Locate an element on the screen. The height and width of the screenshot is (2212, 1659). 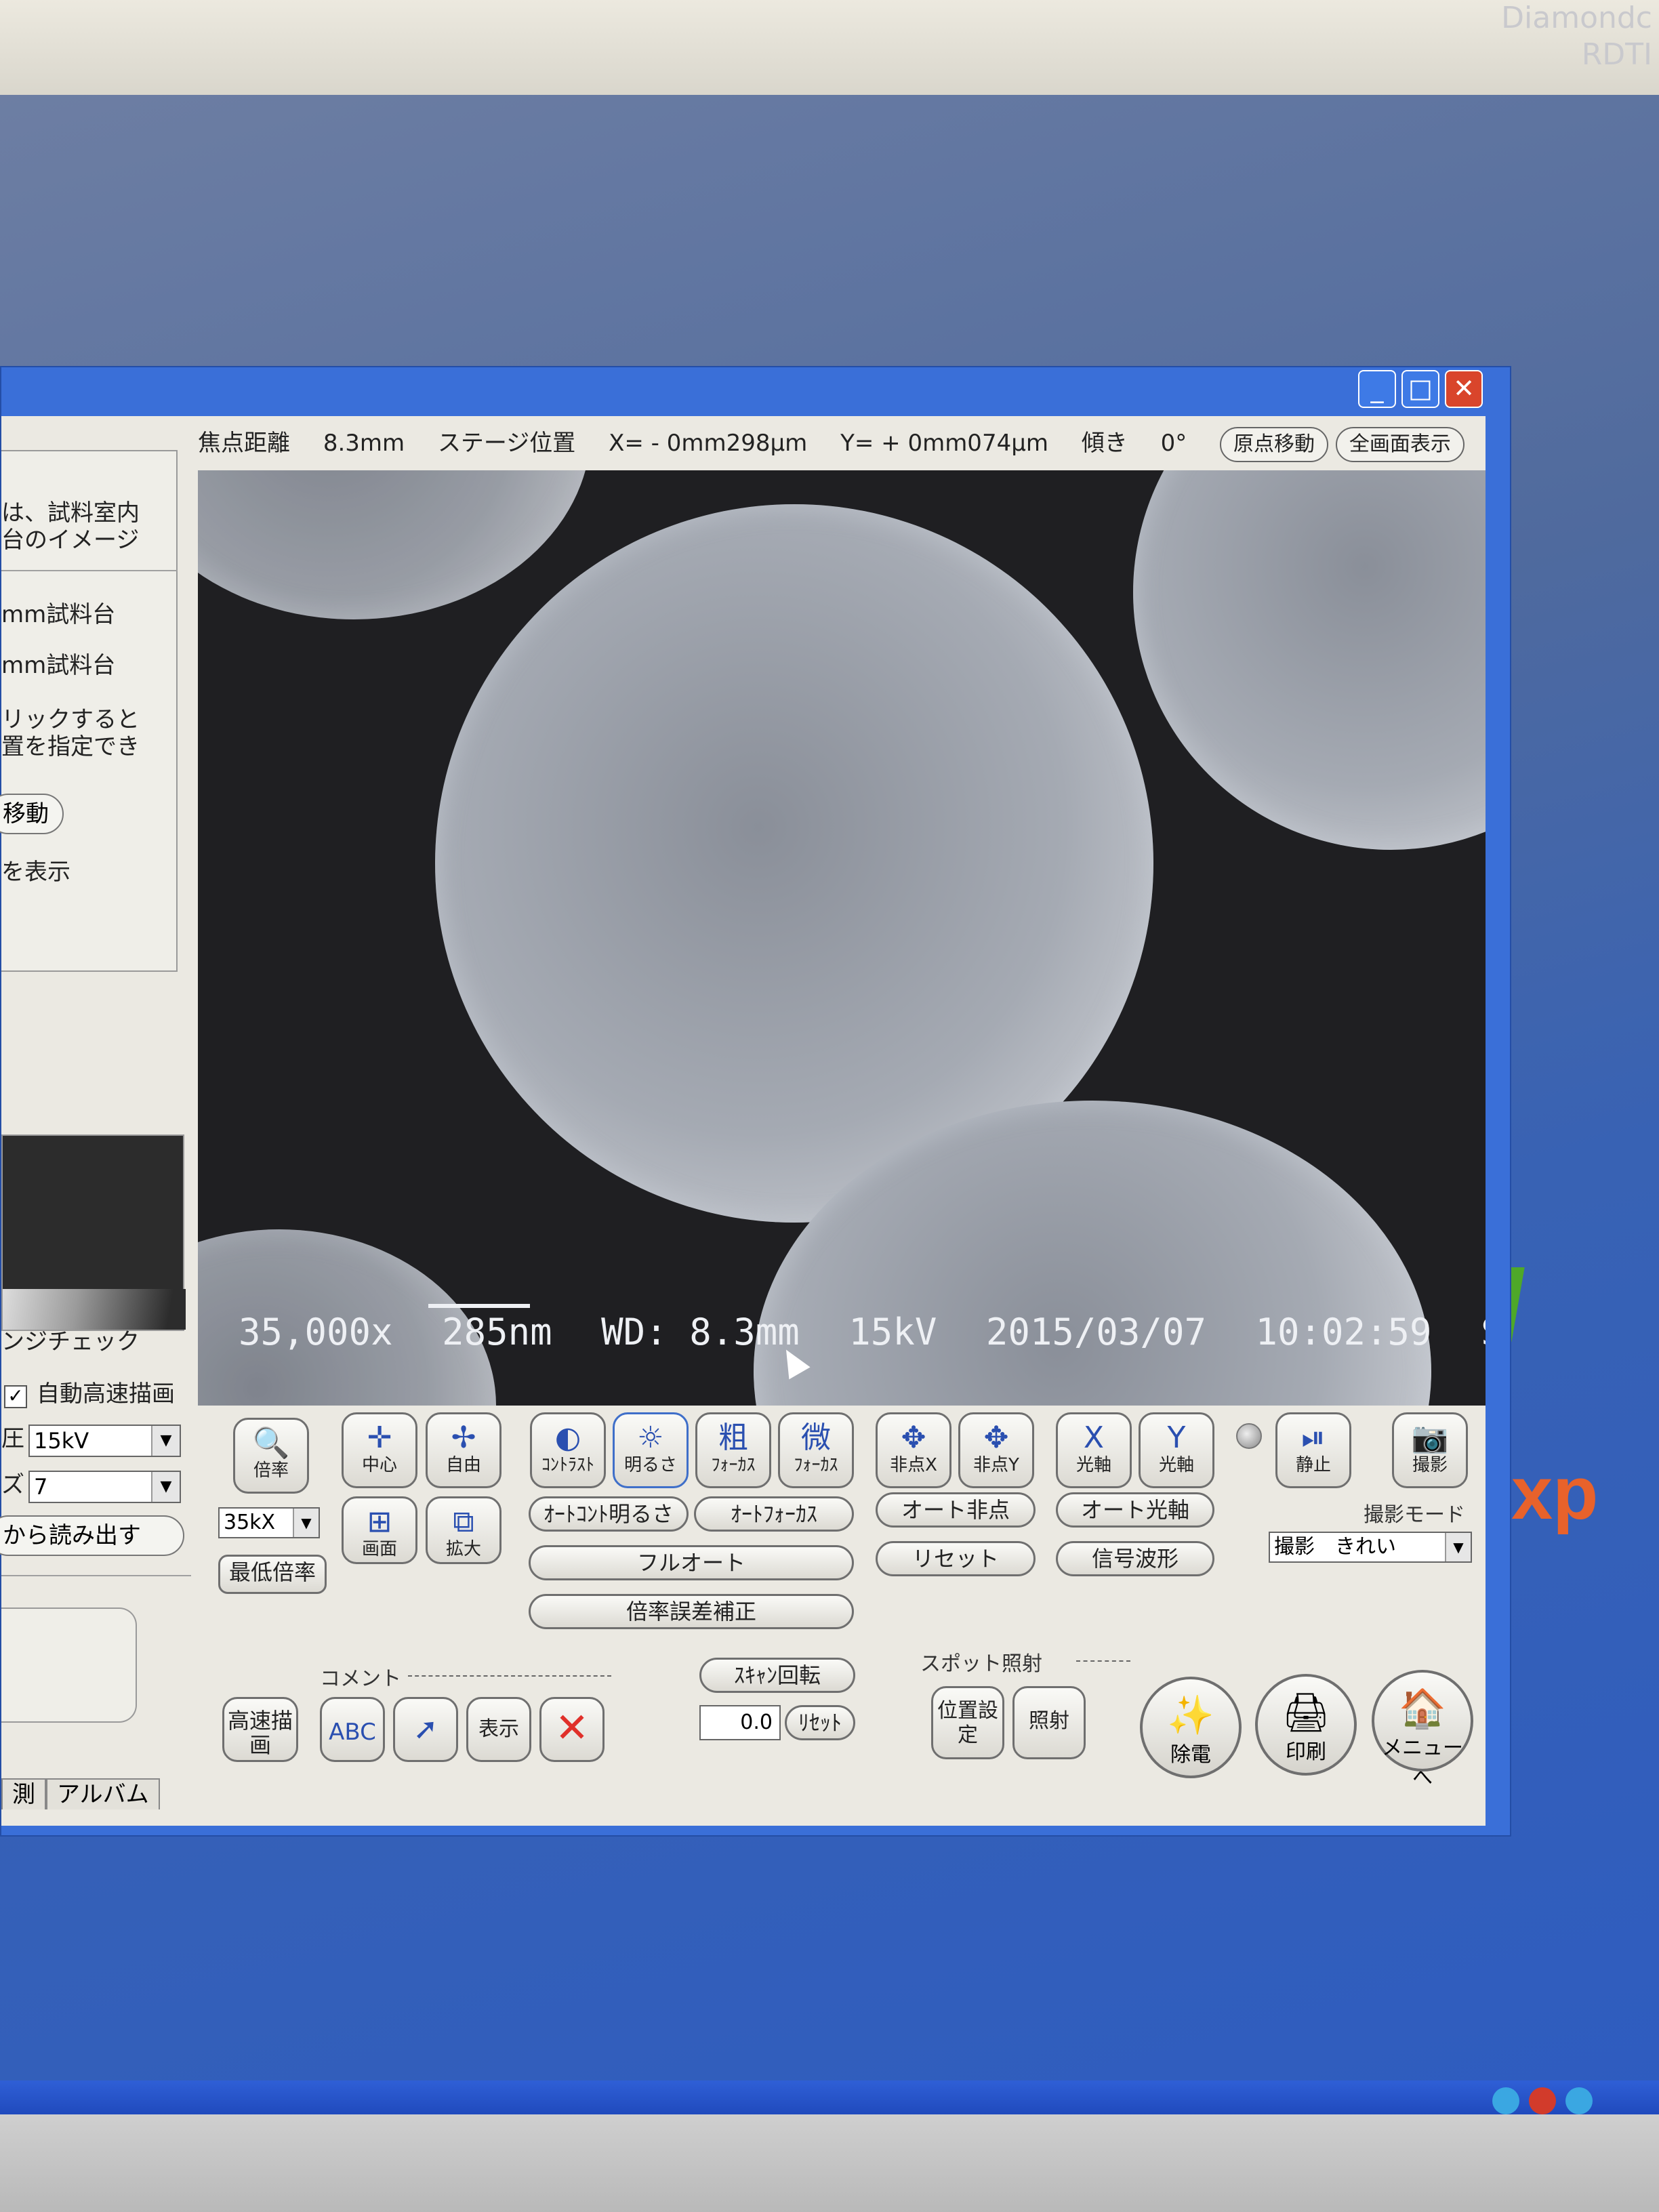
crosshair-icon: ✛ is located at coordinates (380, 1438).